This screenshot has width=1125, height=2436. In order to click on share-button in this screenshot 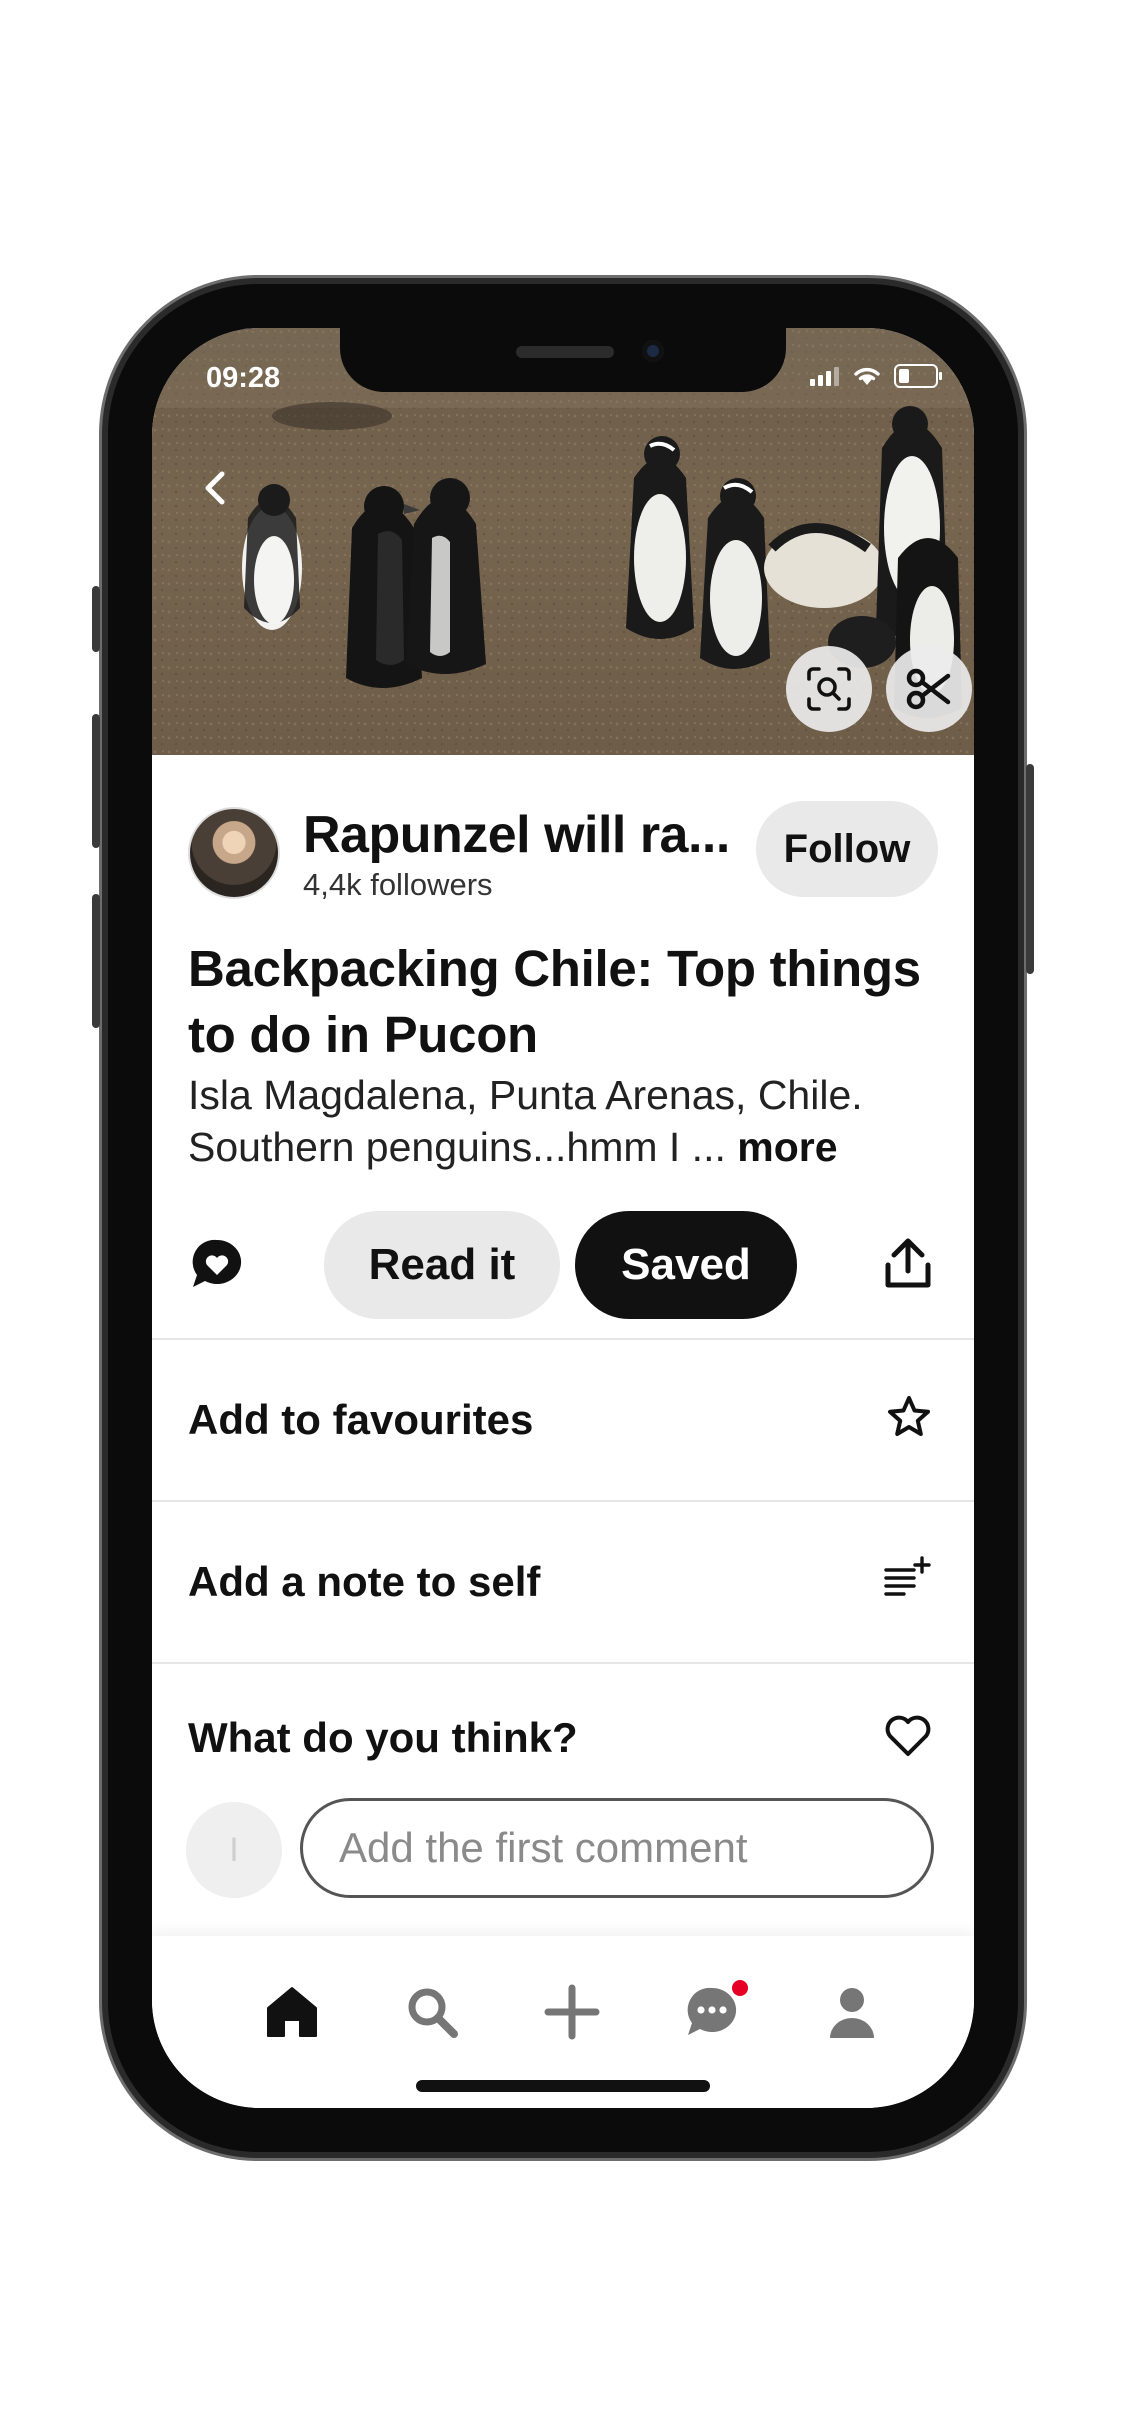, I will do `click(908, 1266)`.